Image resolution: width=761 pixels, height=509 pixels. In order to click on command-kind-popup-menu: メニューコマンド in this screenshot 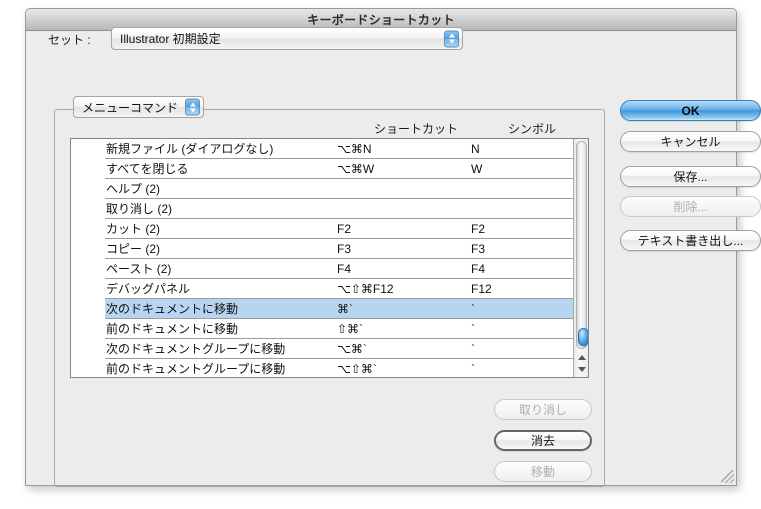, I will do `click(138, 107)`.